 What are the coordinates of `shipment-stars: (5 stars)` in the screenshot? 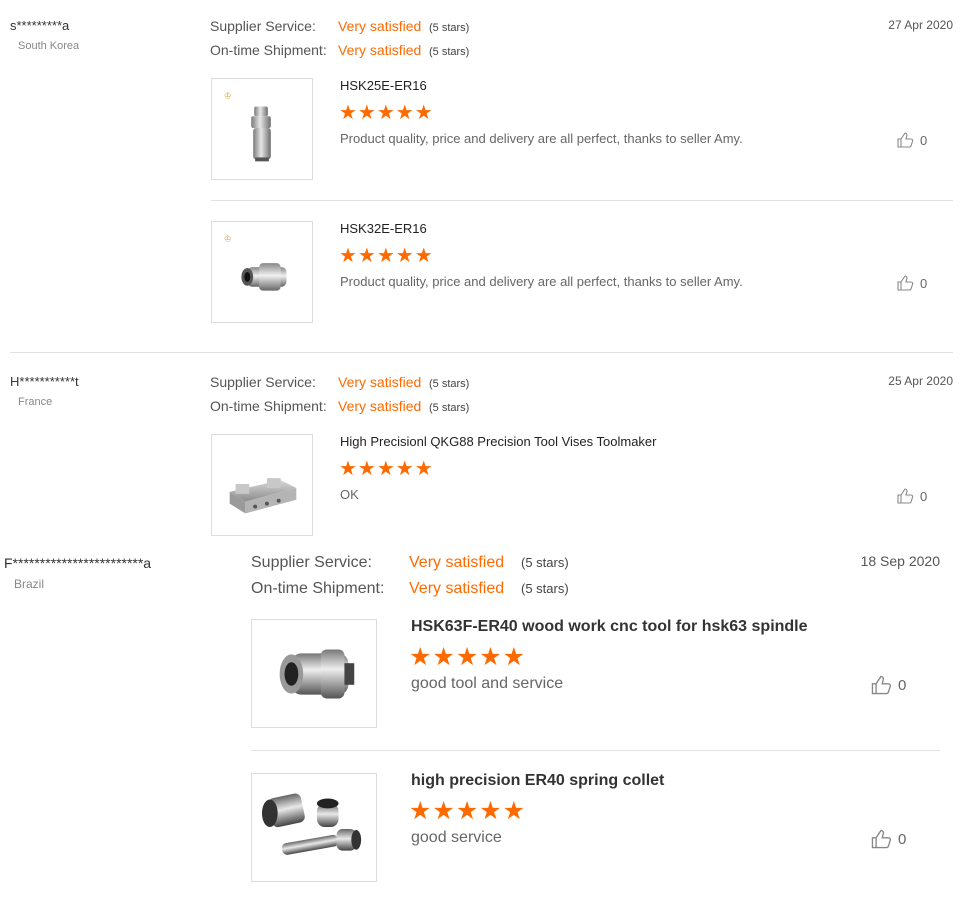 It's located at (545, 588).